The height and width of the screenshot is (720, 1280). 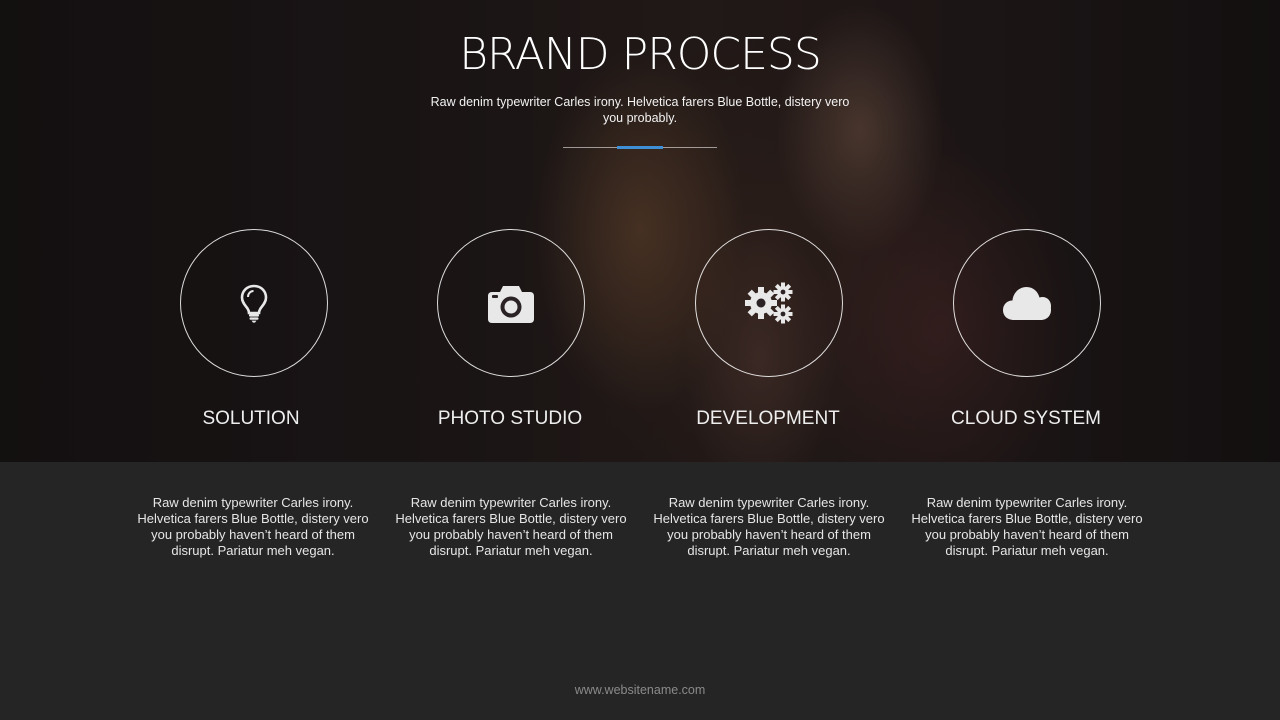 I want to click on lightbulb-icon, so click(x=254, y=303).